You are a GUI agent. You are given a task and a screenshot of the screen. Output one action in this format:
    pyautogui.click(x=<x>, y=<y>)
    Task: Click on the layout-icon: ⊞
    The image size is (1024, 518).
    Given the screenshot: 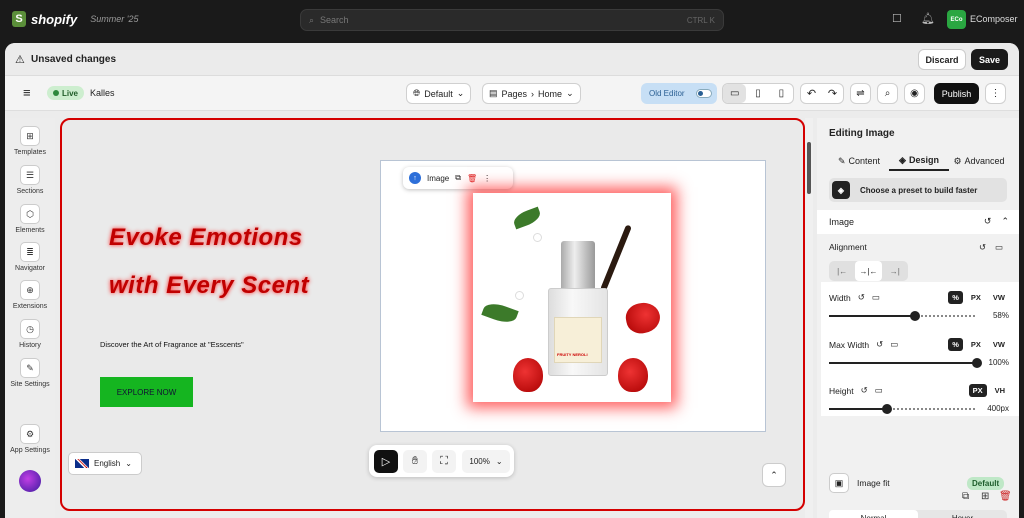 What is the action you would take?
    pyautogui.click(x=985, y=496)
    